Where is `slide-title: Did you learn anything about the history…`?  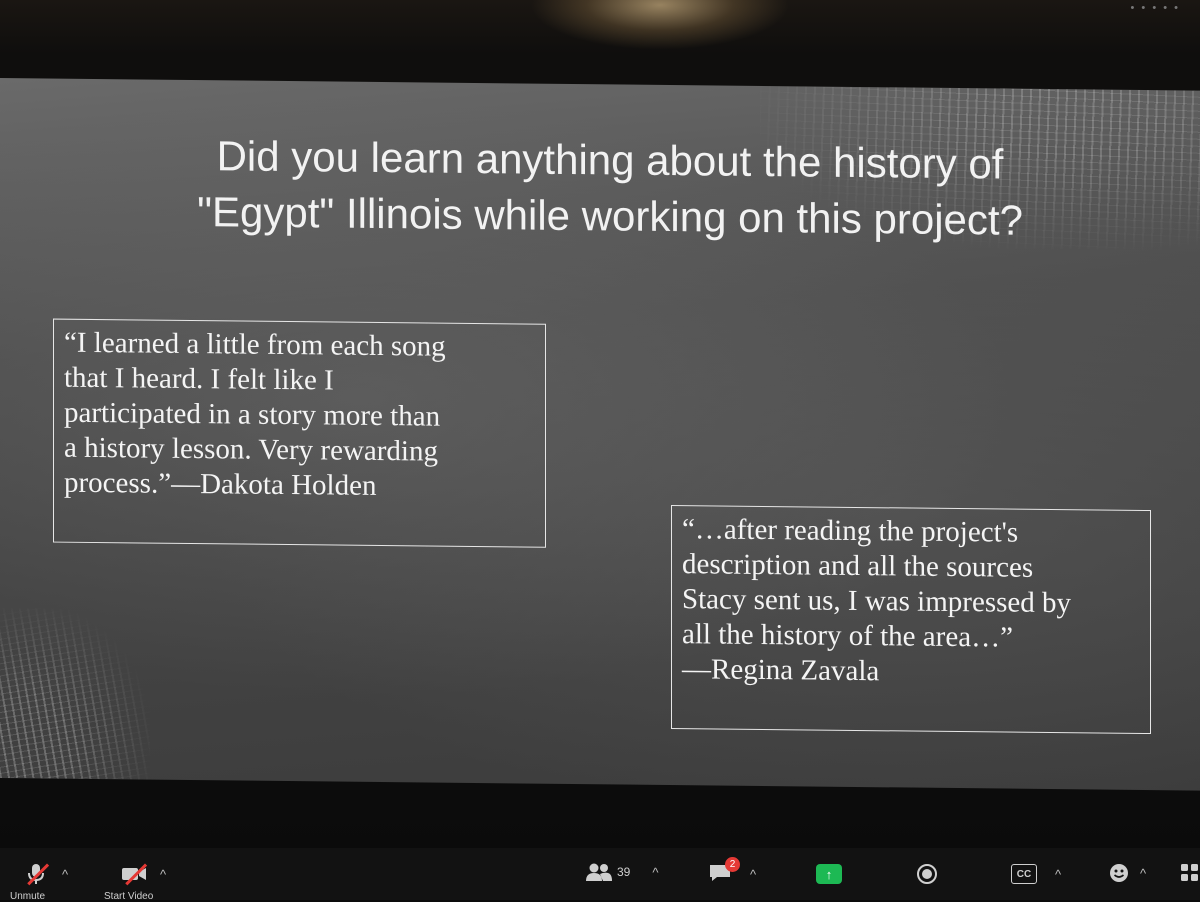 slide-title: Did you learn anything about the history… is located at coordinates (610, 188).